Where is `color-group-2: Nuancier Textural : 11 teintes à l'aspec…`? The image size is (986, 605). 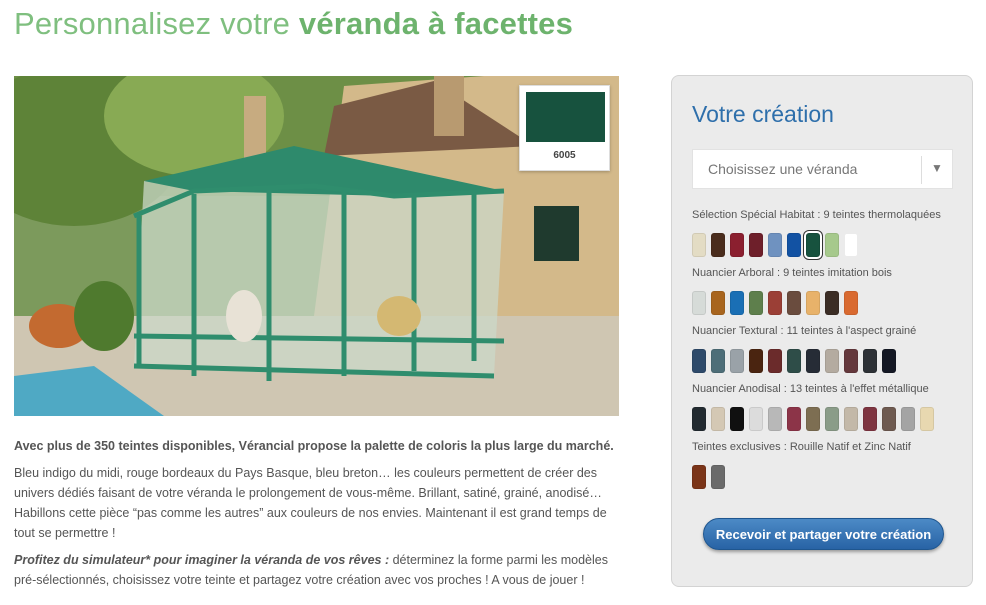 color-group-2: Nuancier Textural : 11 teintes à l'aspec… is located at coordinates (804, 348).